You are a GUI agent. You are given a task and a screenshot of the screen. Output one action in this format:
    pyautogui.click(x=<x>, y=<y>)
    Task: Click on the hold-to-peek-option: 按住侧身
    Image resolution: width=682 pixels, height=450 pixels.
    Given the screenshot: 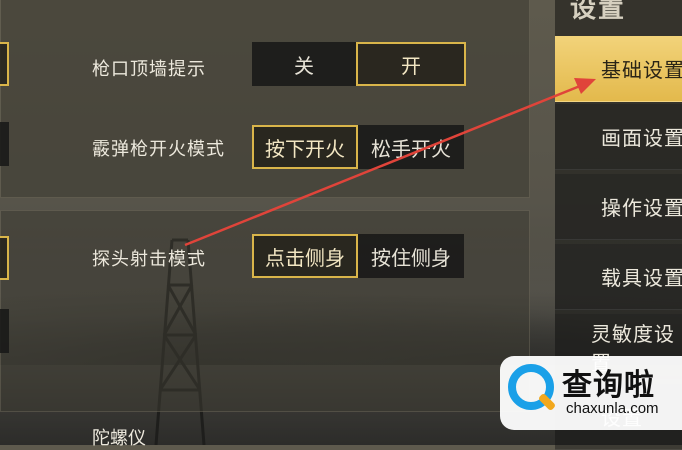 What is the action you would take?
    pyautogui.click(x=411, y=256)
    